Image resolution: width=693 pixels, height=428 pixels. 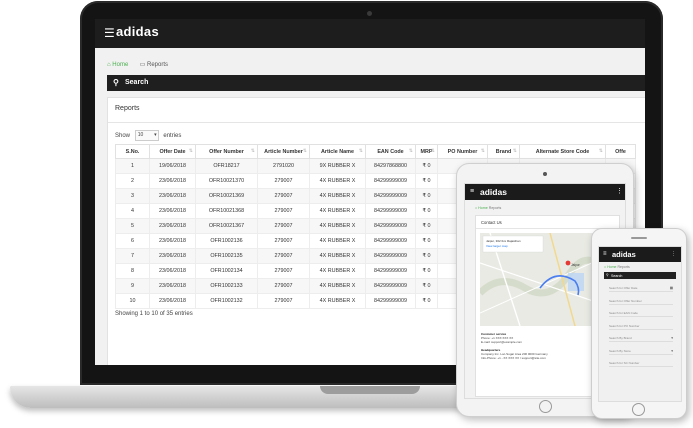 What do you see at coordinates (625, 300) in the screenshot?
I see `search-field-placeholder: Search for Offer Number` at bounding box center [625, 300].